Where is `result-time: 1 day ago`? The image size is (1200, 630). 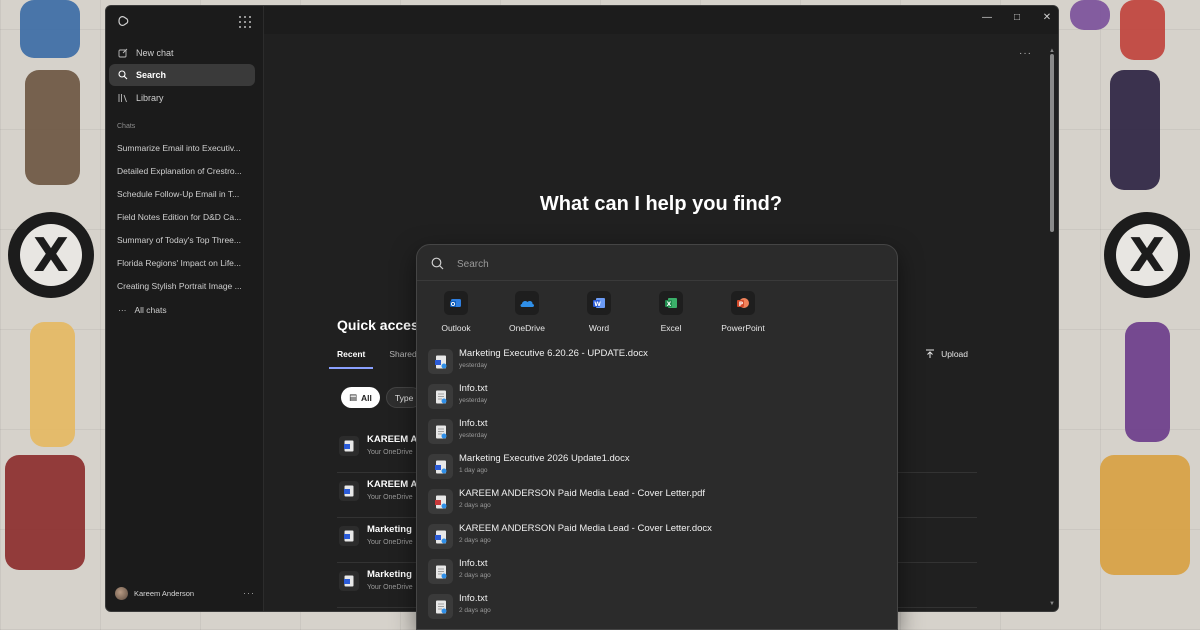
result-time: 1 day ago is located at coordinates (473, 470).